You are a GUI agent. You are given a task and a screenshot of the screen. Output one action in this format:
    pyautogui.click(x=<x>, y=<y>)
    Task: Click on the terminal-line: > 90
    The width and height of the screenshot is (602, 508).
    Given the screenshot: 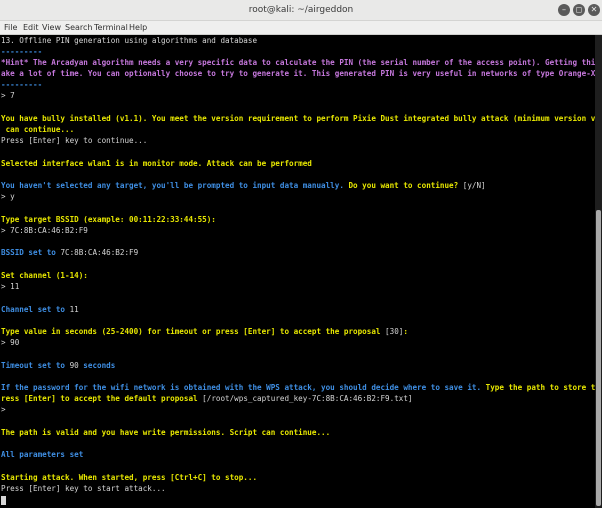 What is the action you would take?
    pyautogui.click(x=10, y=343)
    